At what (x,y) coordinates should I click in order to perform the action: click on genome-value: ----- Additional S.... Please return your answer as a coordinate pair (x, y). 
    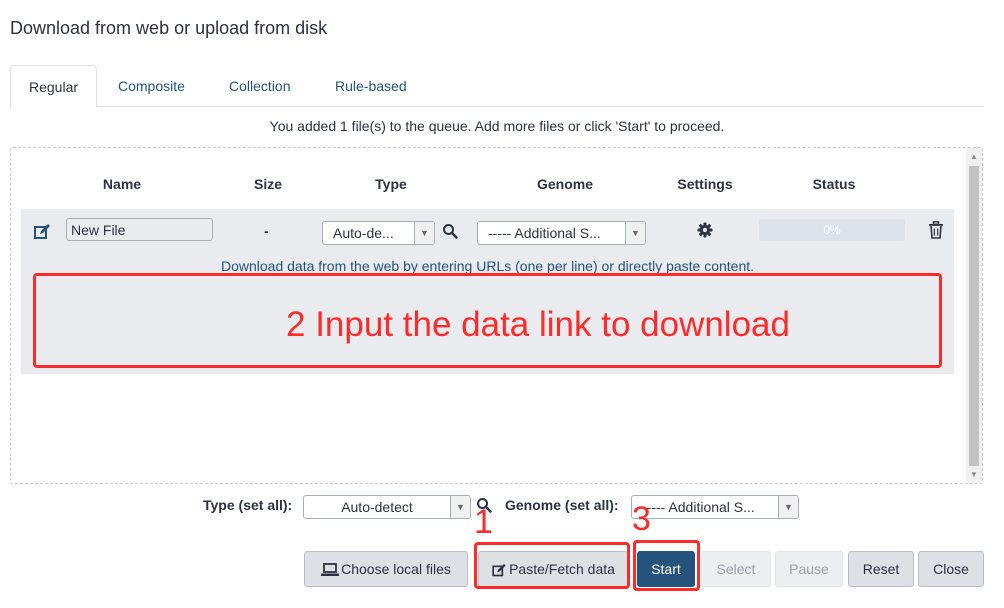
    Looking at the image, I should click on (544, 233).